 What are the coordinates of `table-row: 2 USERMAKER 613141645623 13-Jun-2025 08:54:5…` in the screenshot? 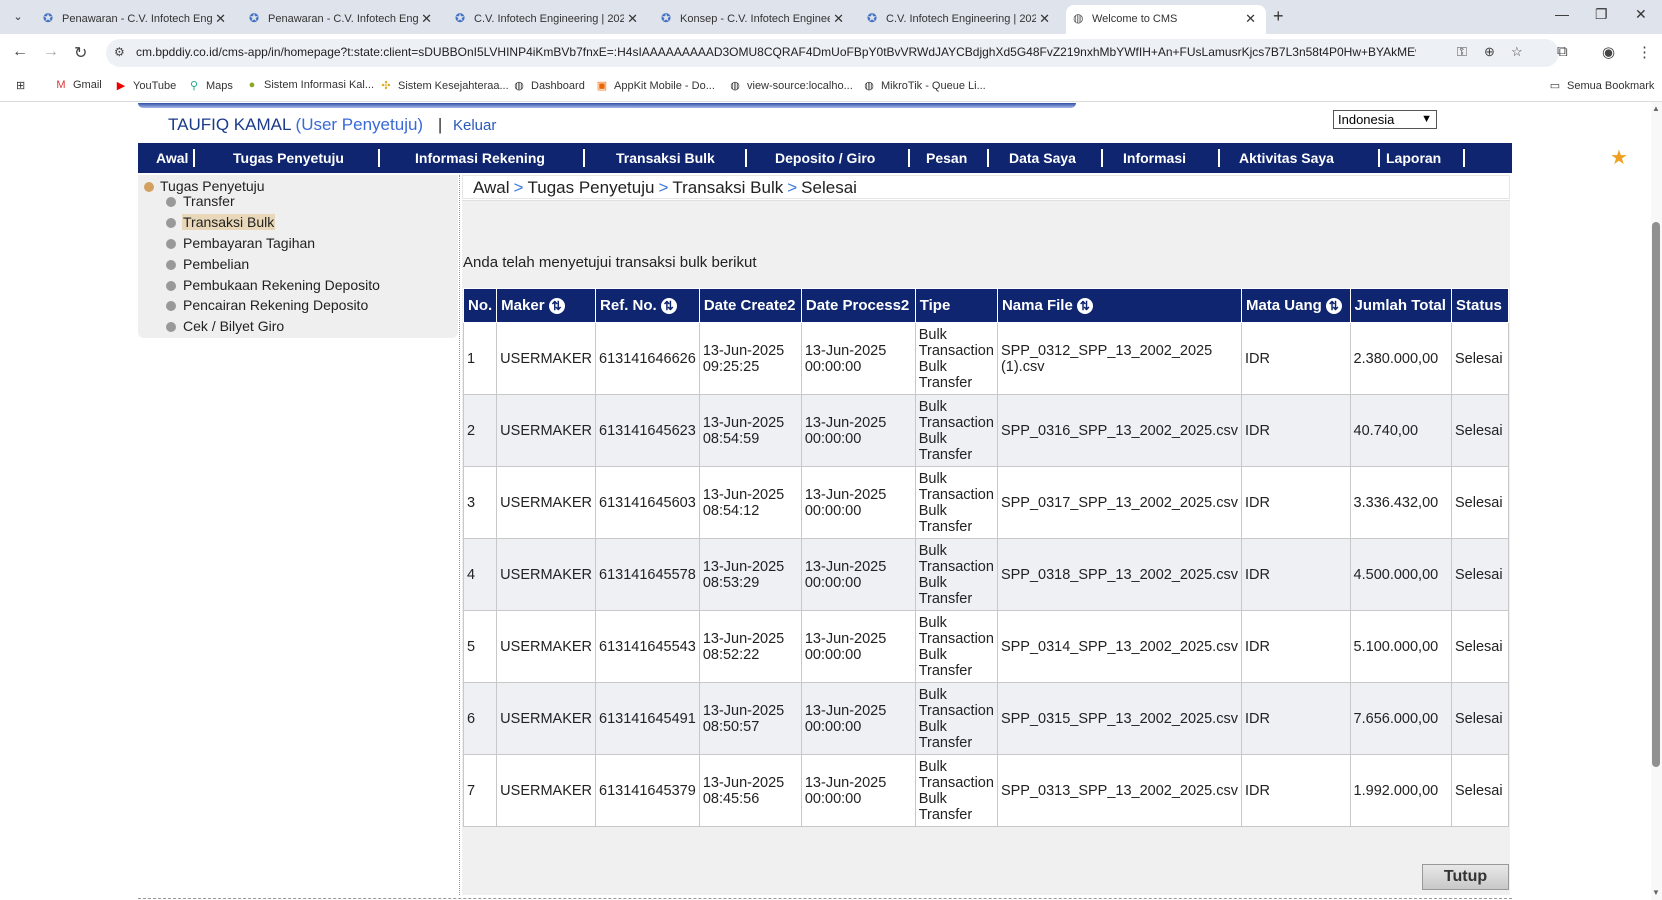 It's located at (985, 430).